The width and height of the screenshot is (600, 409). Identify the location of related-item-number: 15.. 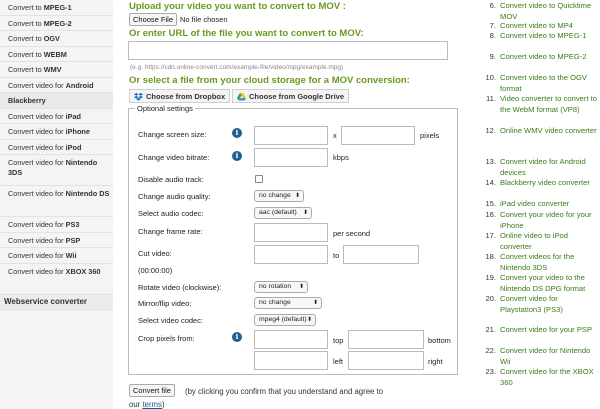
(490, 203).